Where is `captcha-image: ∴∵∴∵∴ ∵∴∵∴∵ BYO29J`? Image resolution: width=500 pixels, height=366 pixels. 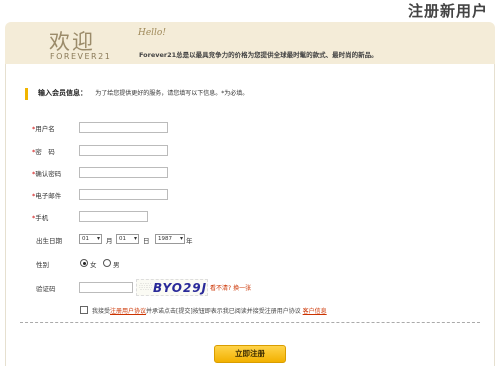 captcha-image: ∴∵∴∵∴ ∵∴∵∴∵ BYO29J is located at coordinates (172, 287).